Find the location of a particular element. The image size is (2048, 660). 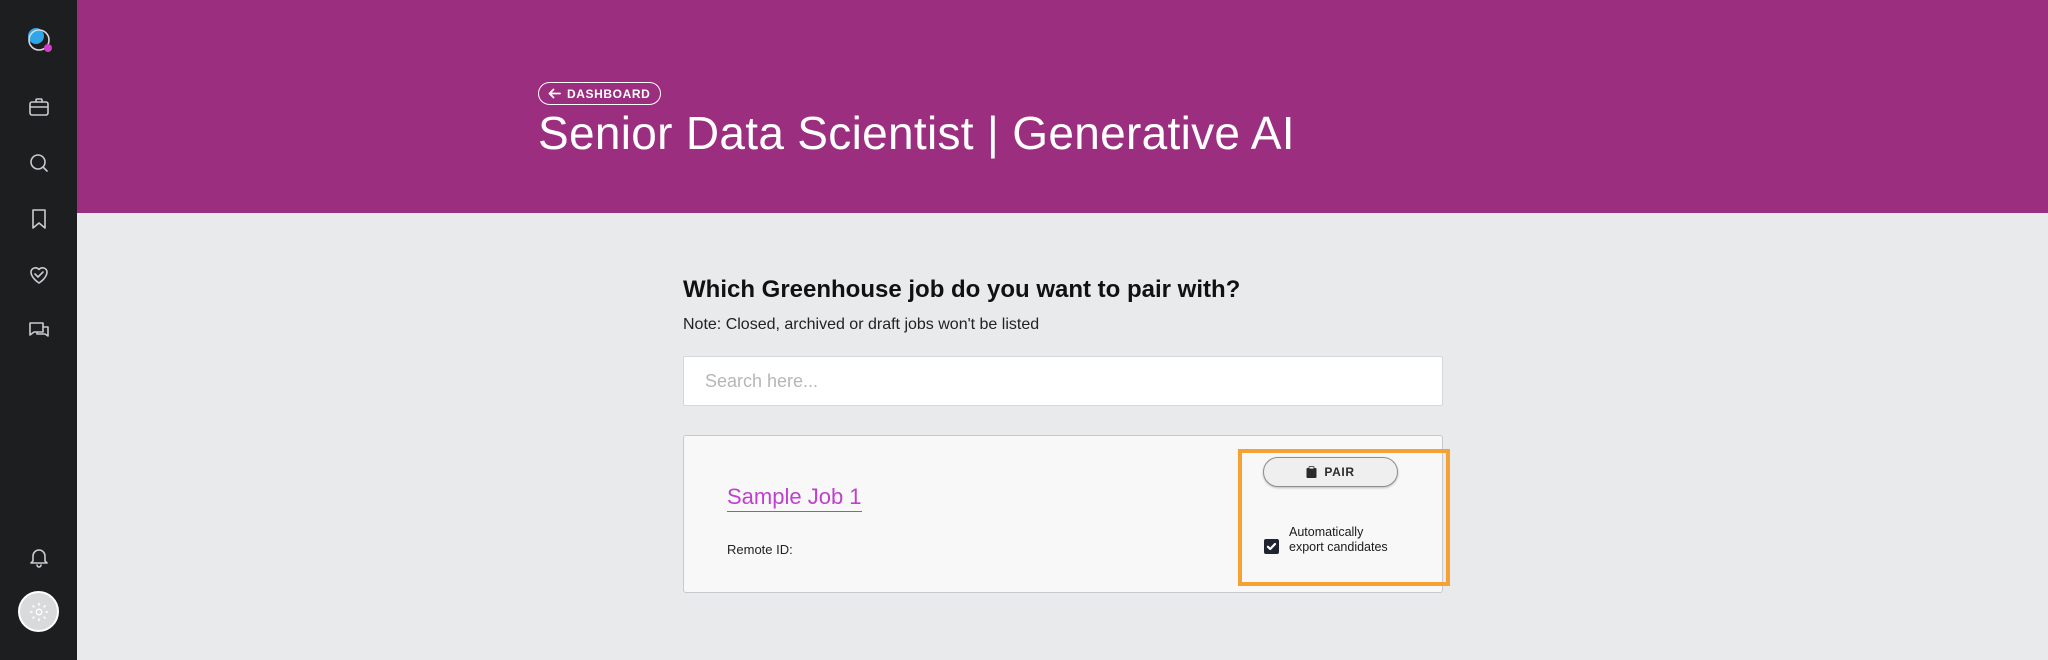

bookmark-icon is located at coordinates (38, 218).